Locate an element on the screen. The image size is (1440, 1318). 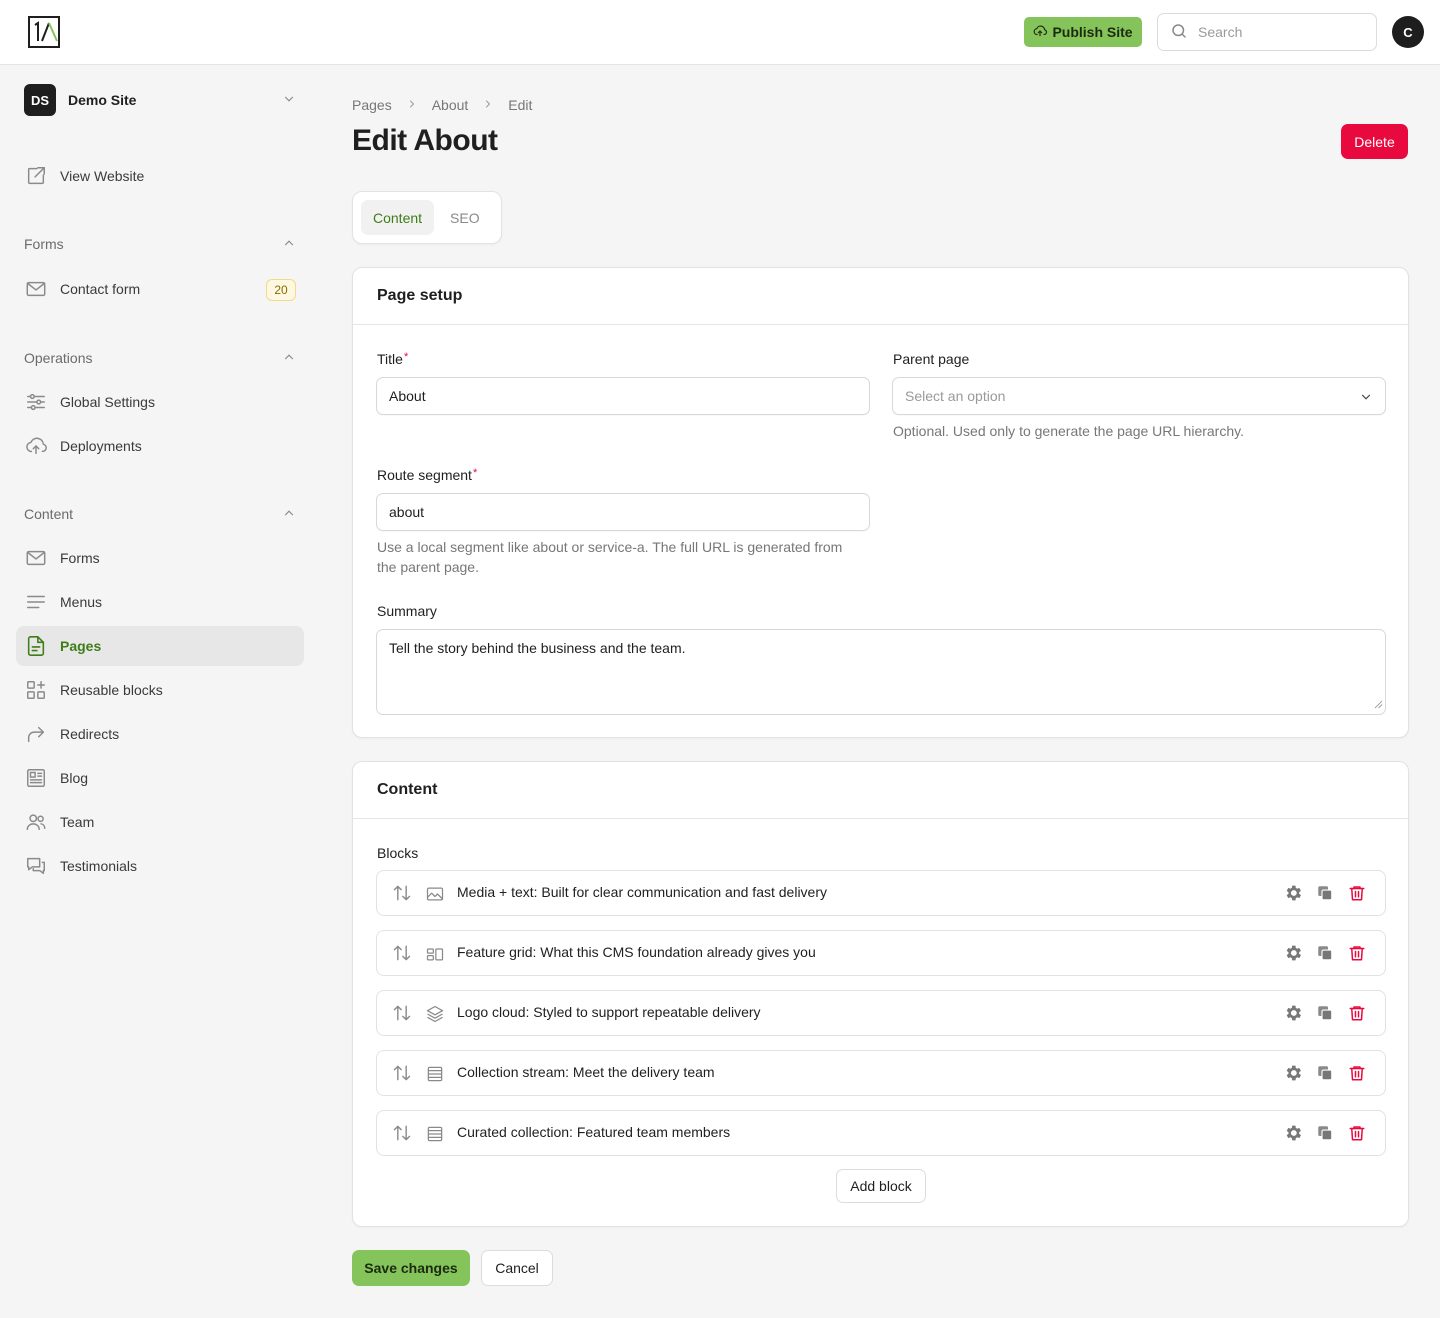
publish-site-button: Publish Site is located at coordinates (1083, 32).